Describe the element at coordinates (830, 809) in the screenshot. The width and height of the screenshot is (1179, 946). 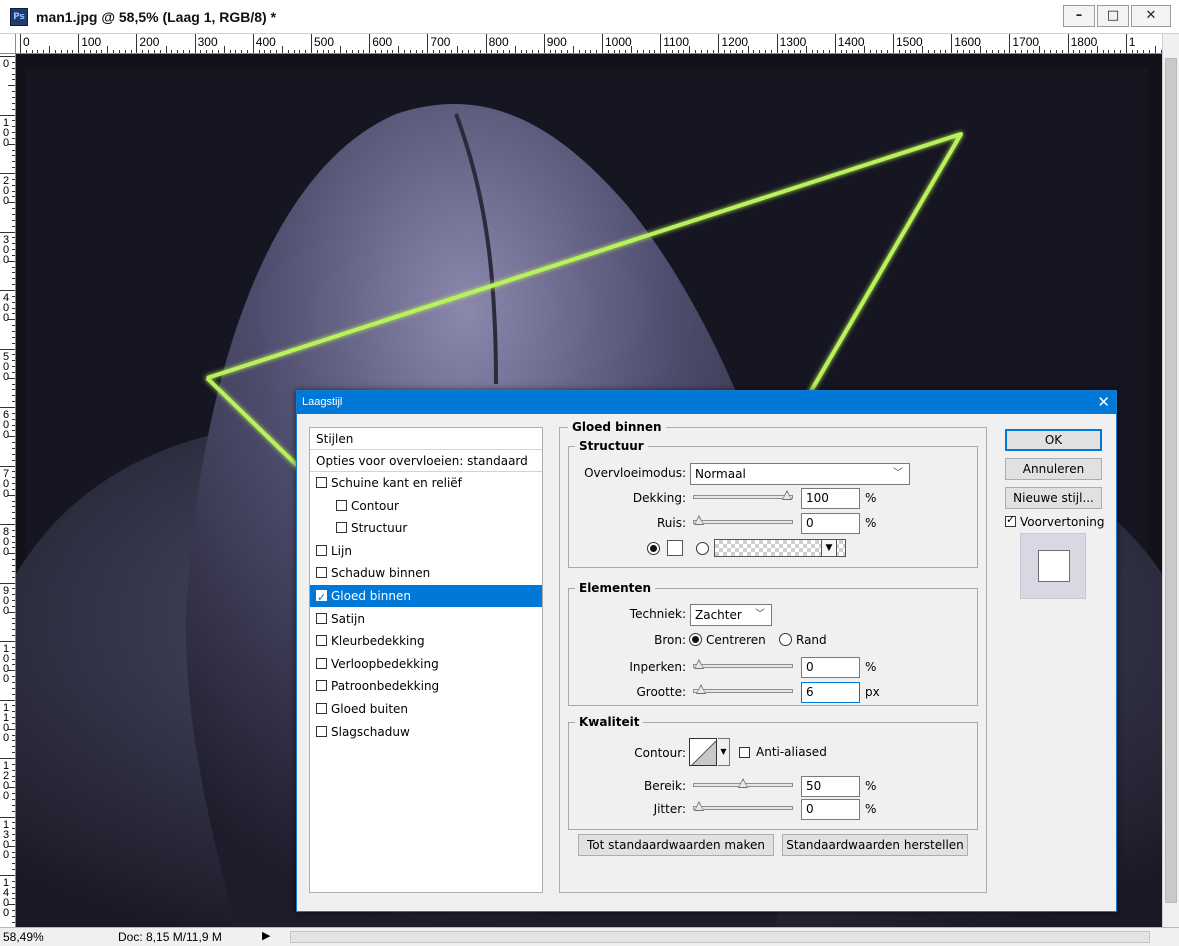
I see `jitter-field: 0` at that location.